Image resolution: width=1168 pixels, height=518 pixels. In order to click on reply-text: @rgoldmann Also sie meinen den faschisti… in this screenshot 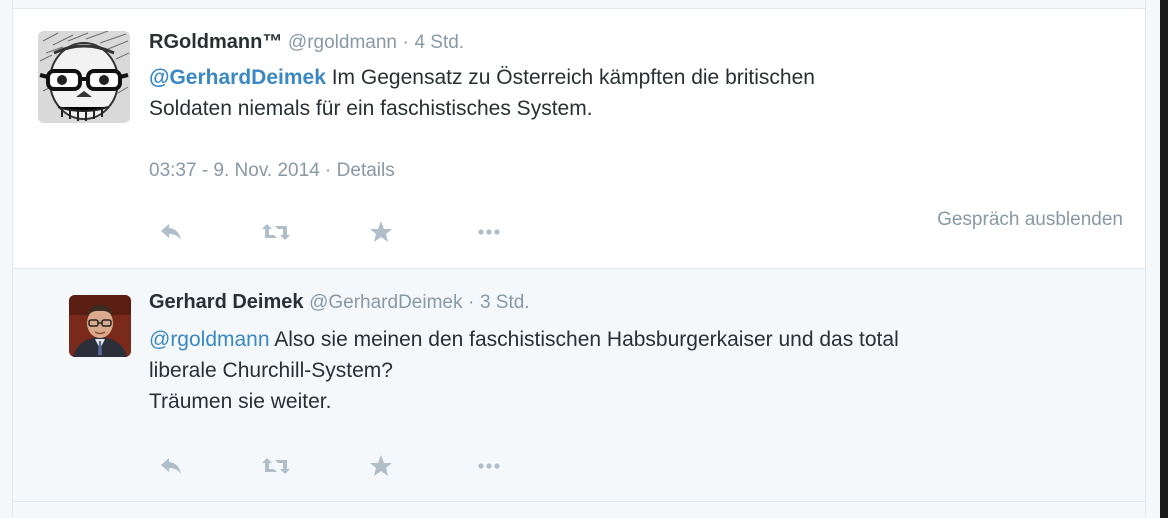, I will do `click(524, 370)`.